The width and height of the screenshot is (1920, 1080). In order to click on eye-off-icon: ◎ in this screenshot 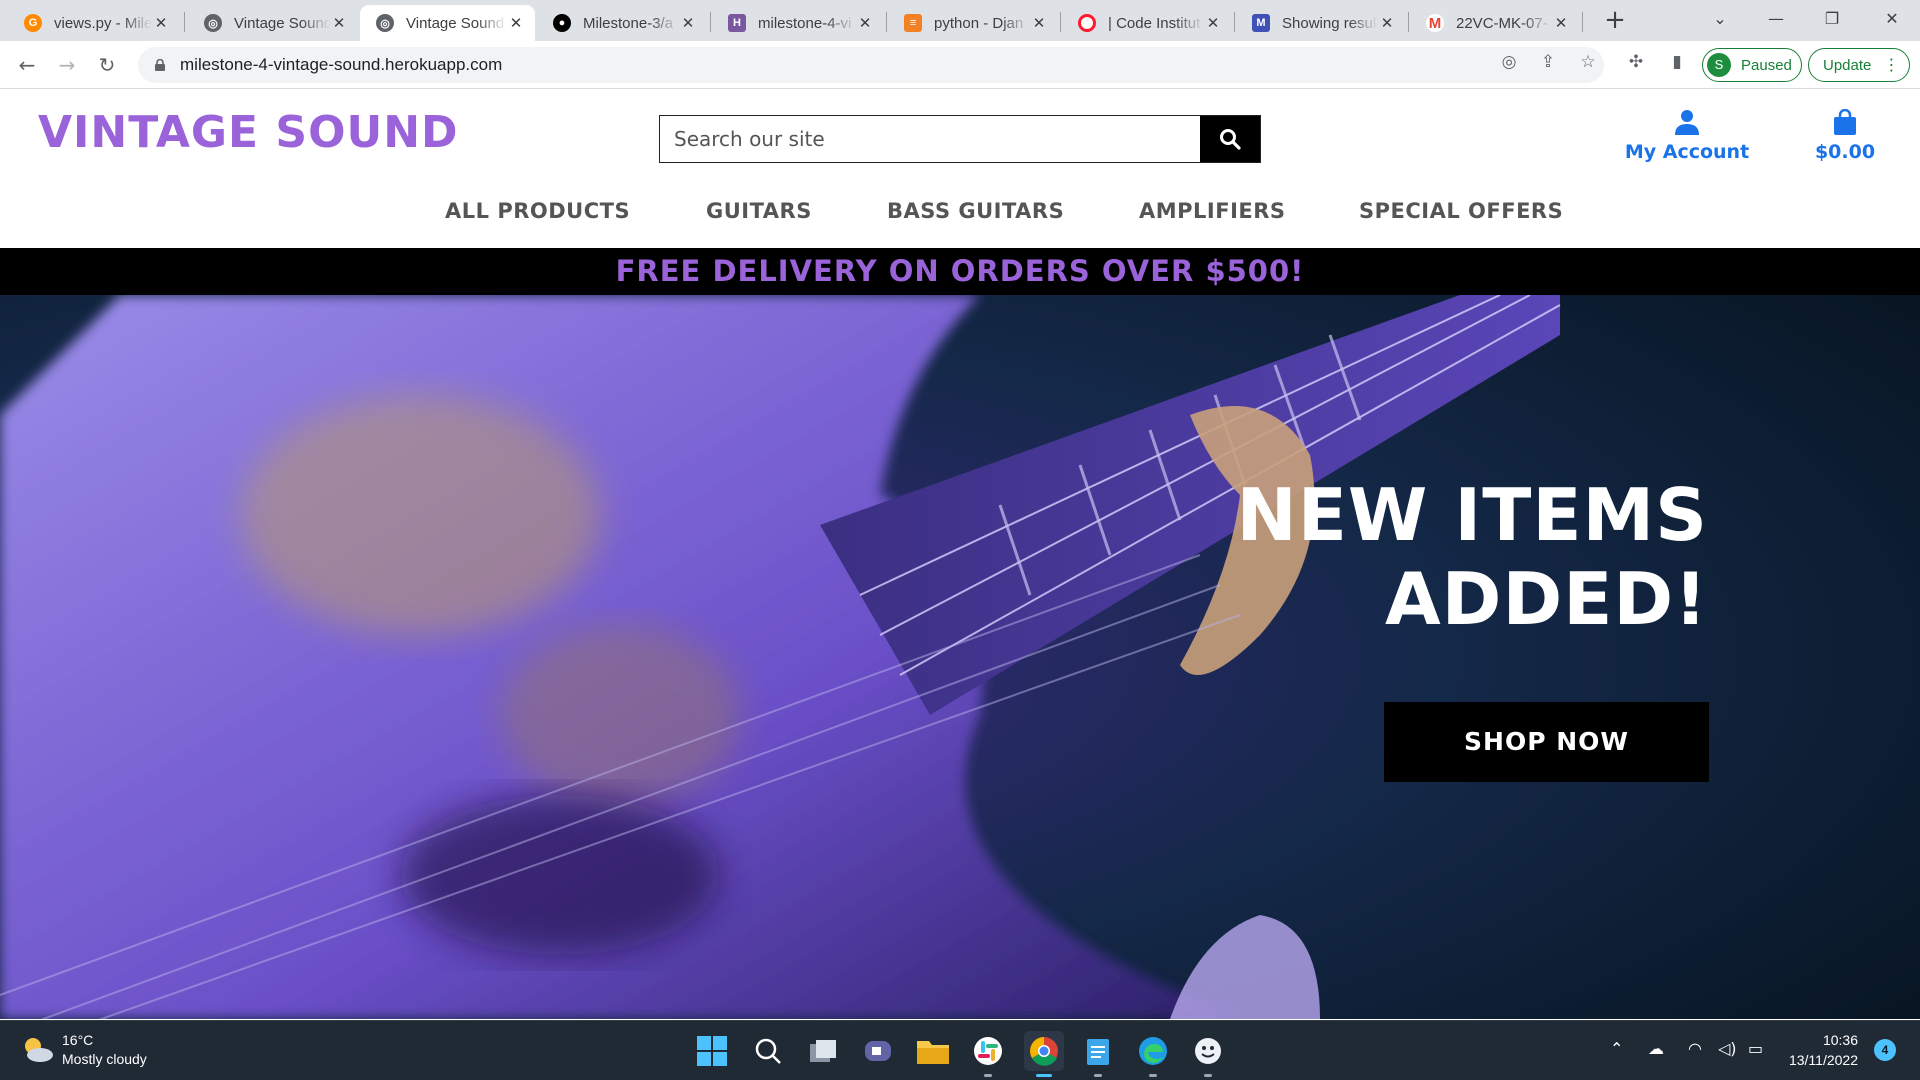, I will do `click(1509, 62)`.